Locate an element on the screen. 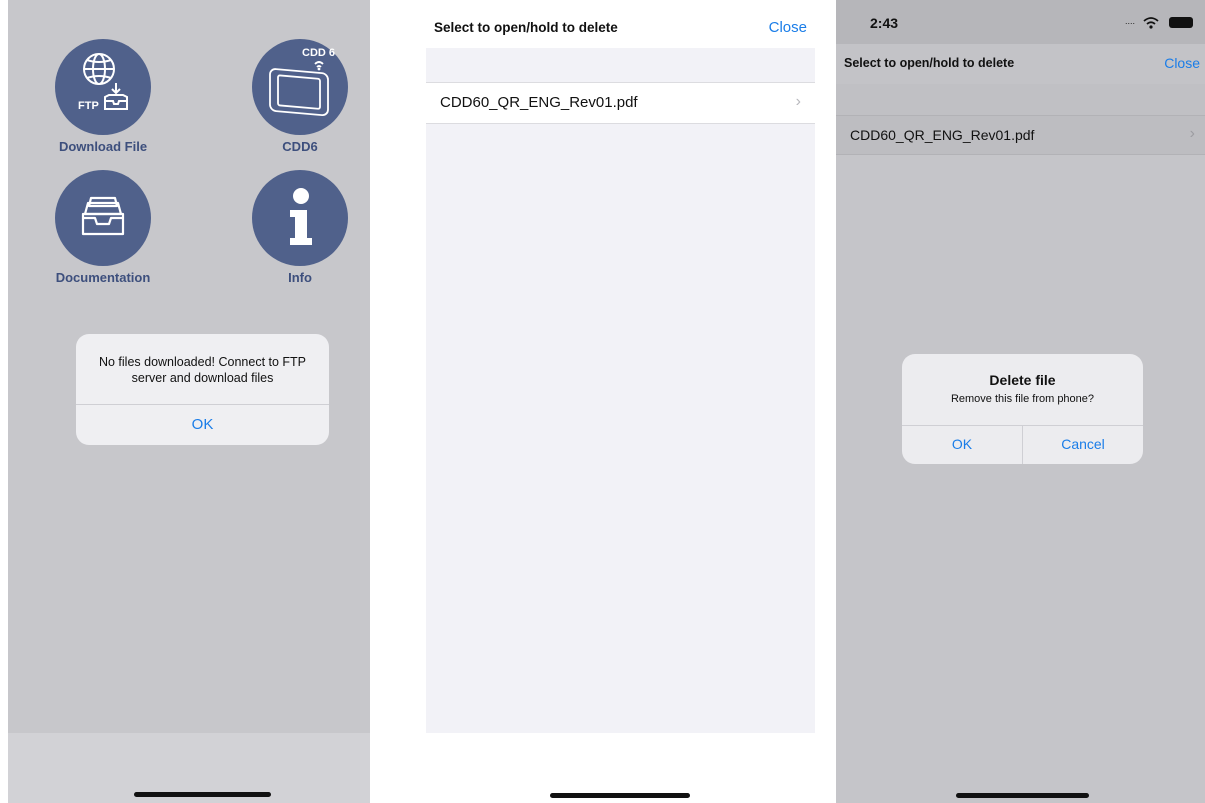  tile-label: Download File is located at coordinates (103, 146).